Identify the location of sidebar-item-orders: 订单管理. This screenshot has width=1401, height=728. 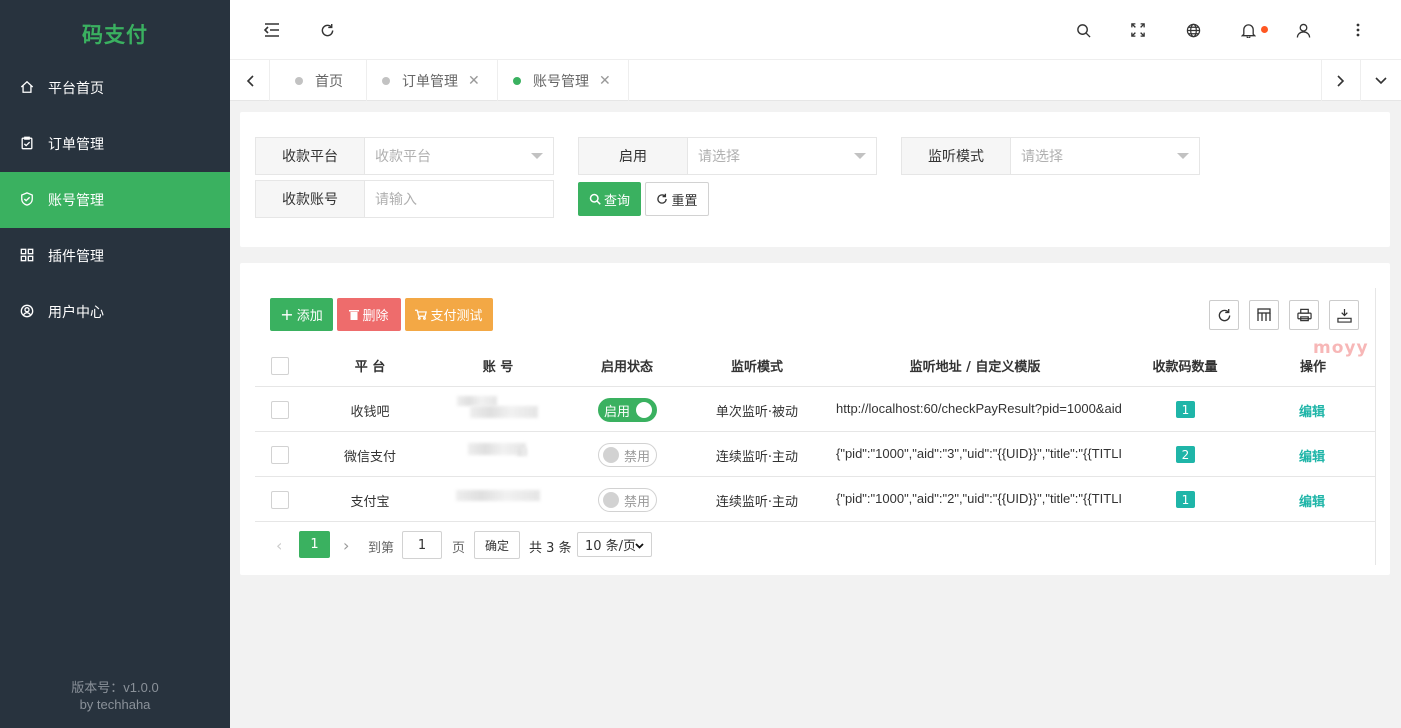
(115, 144).